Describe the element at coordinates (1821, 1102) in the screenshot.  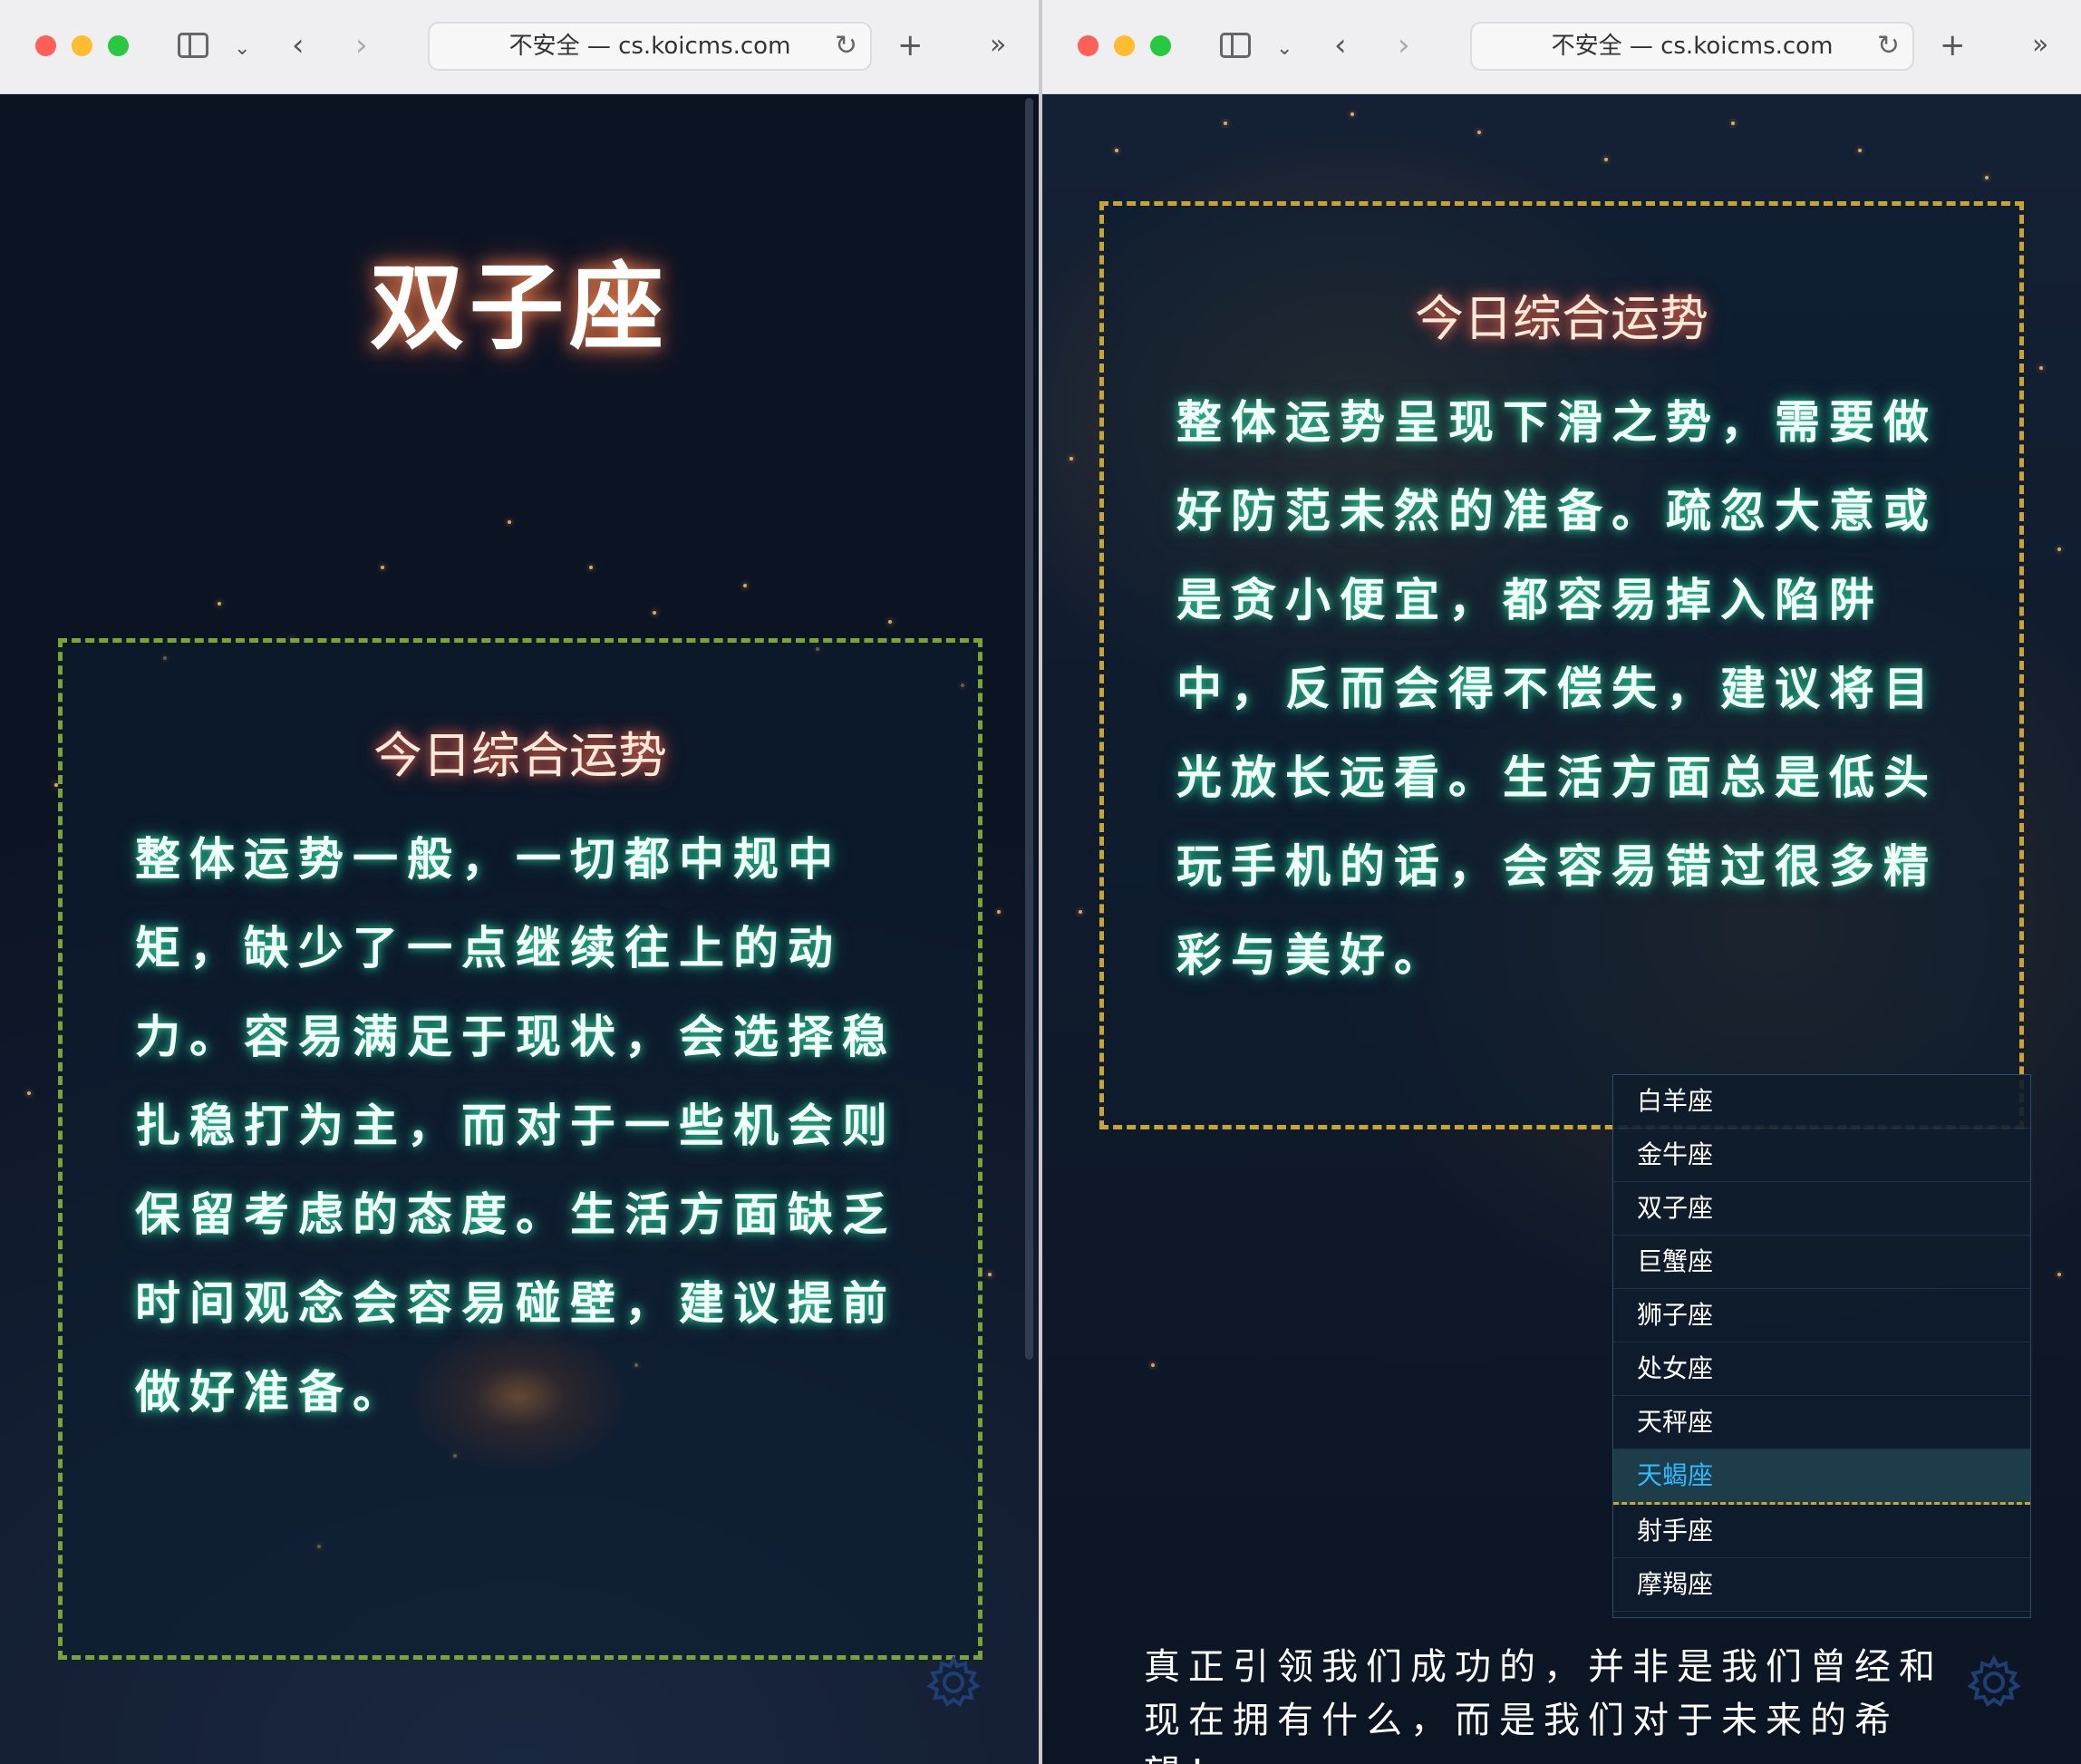
I see `menu-item-aries: 白羊座` at that location.